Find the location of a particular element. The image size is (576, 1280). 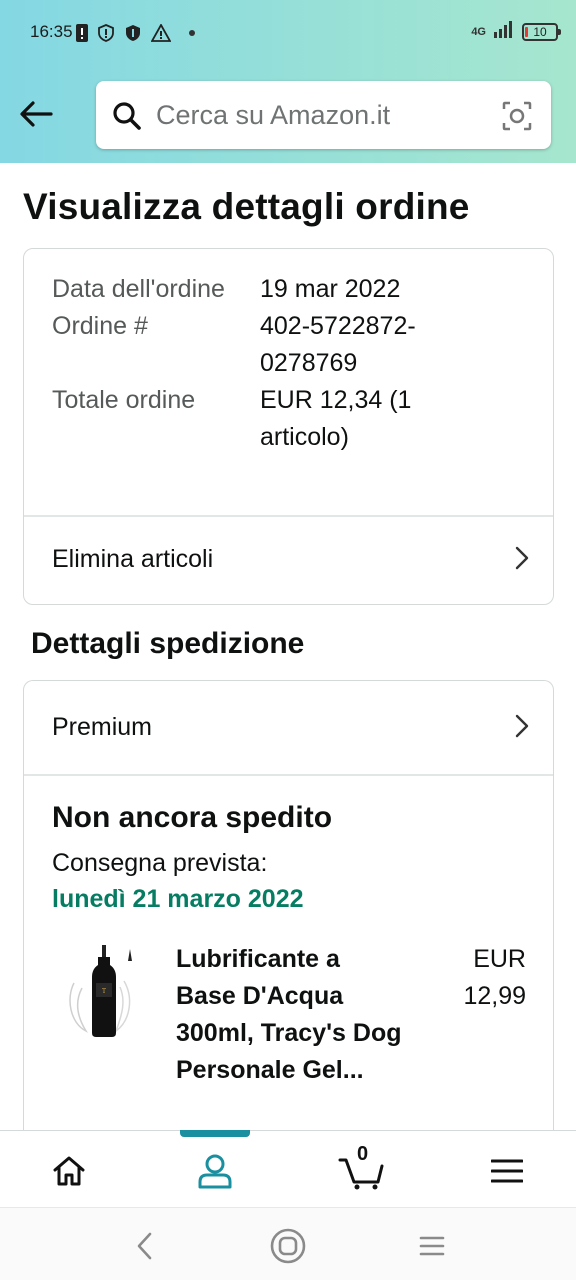

status-notification-icons is located at coordinates (137, 33).